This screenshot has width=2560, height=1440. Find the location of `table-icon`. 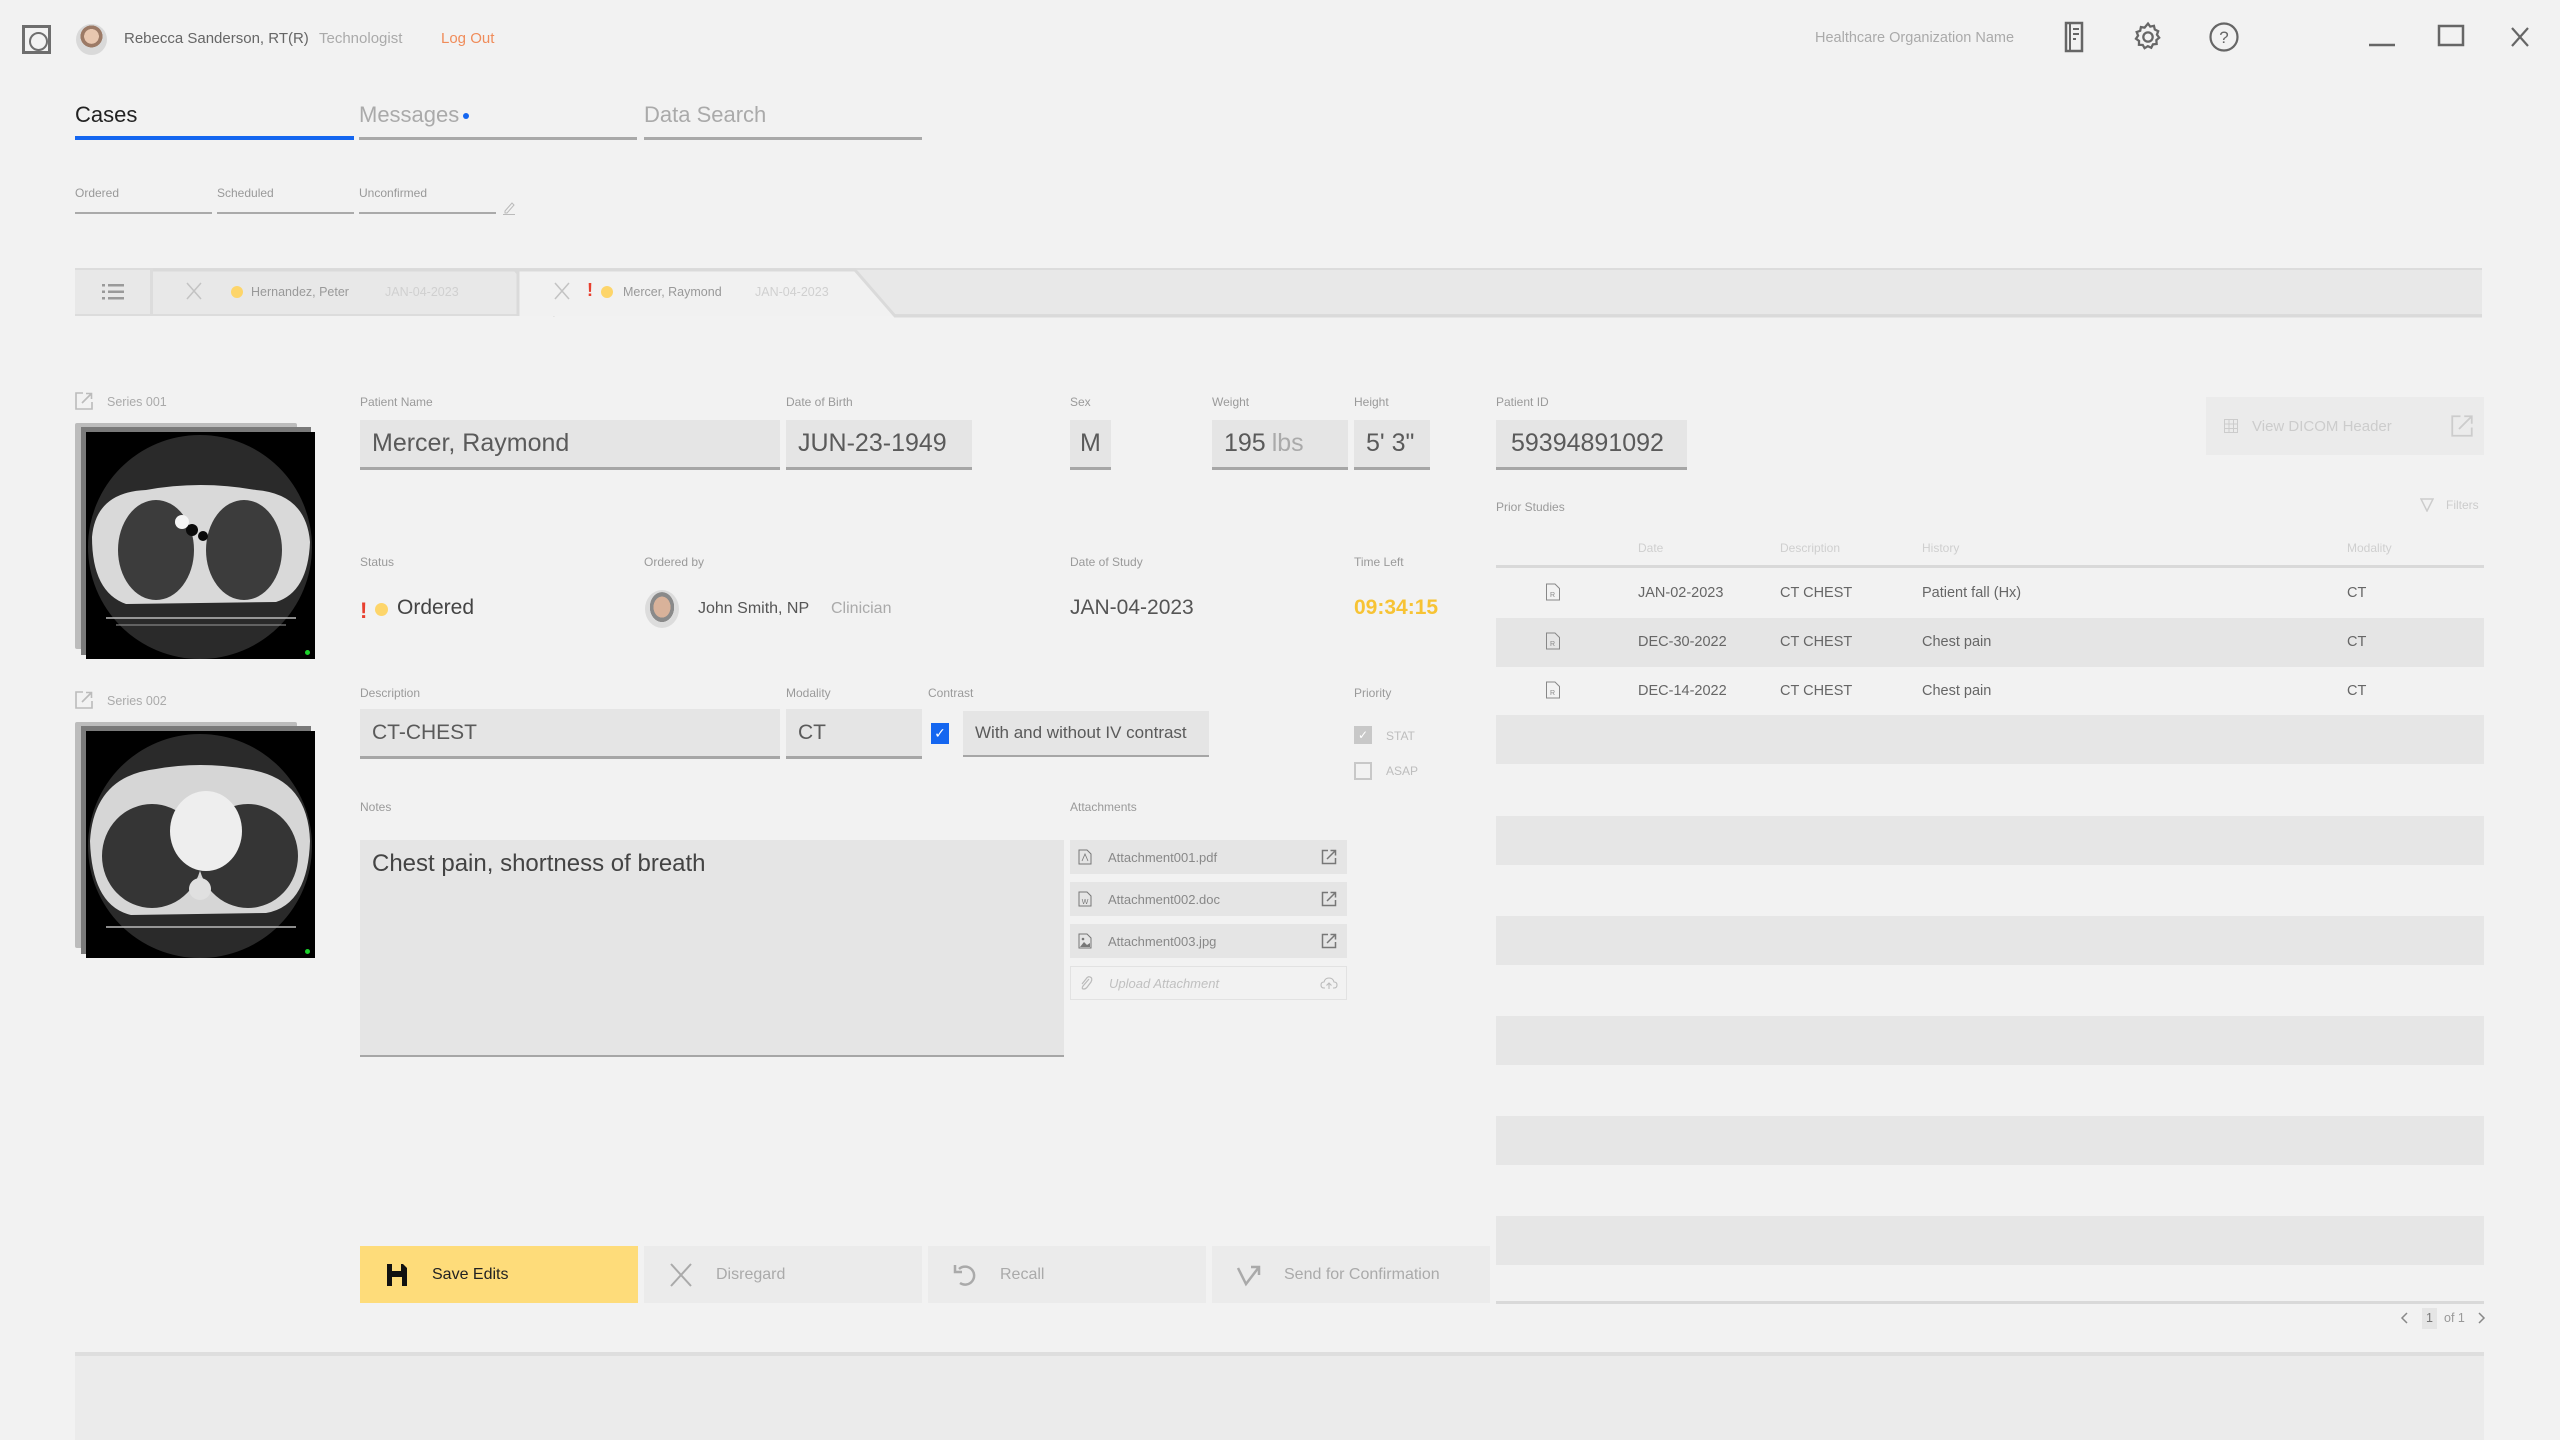

table-icon is located at coordinates (2231, 426).